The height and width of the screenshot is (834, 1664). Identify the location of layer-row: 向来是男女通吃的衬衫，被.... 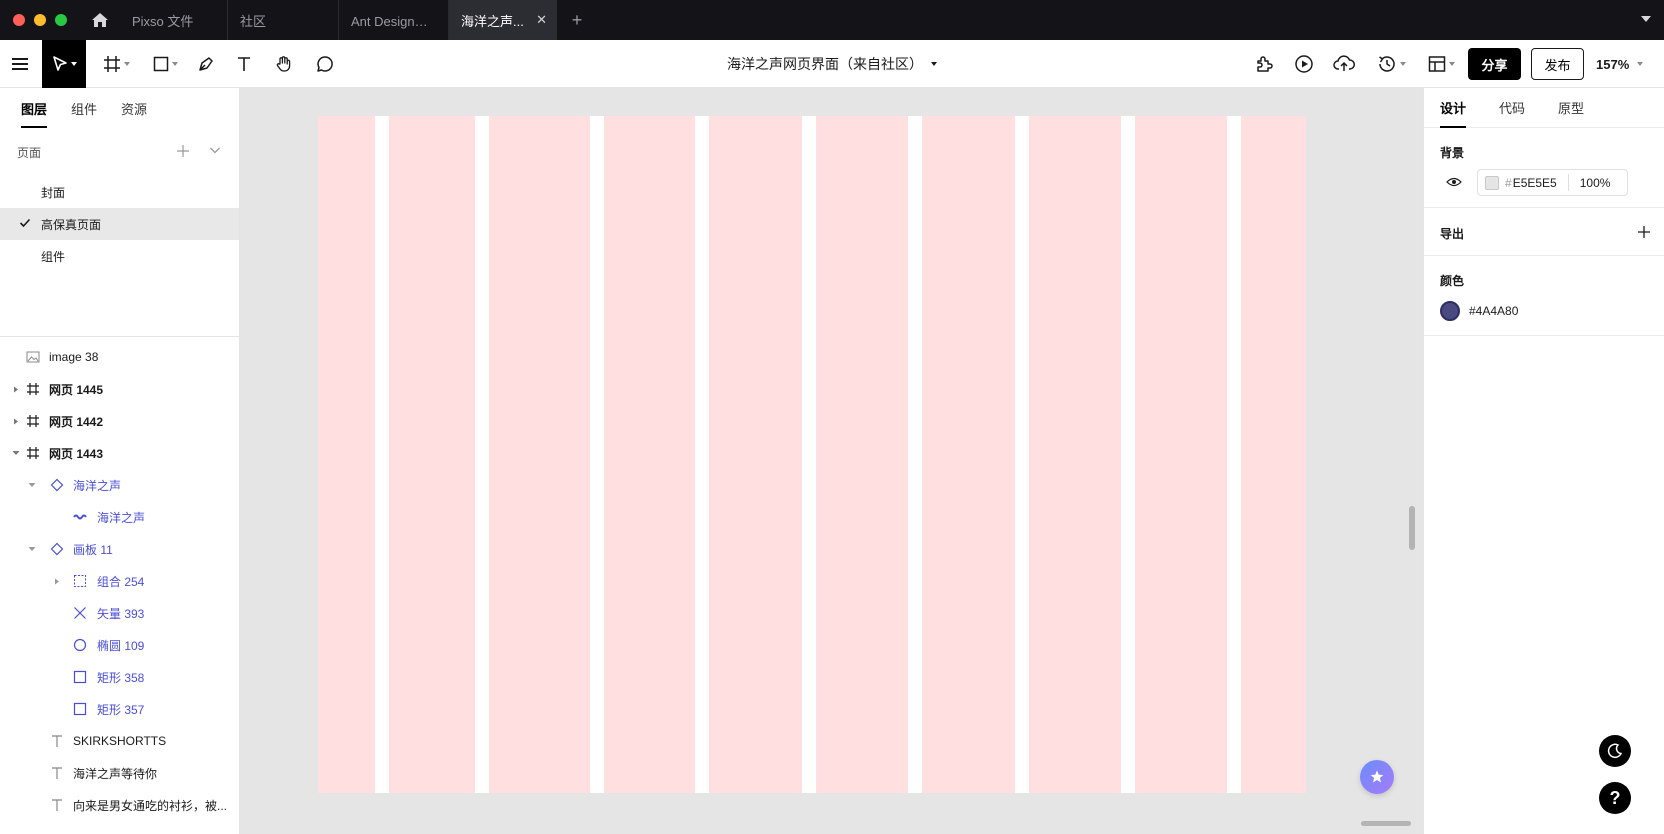
(120, 805).